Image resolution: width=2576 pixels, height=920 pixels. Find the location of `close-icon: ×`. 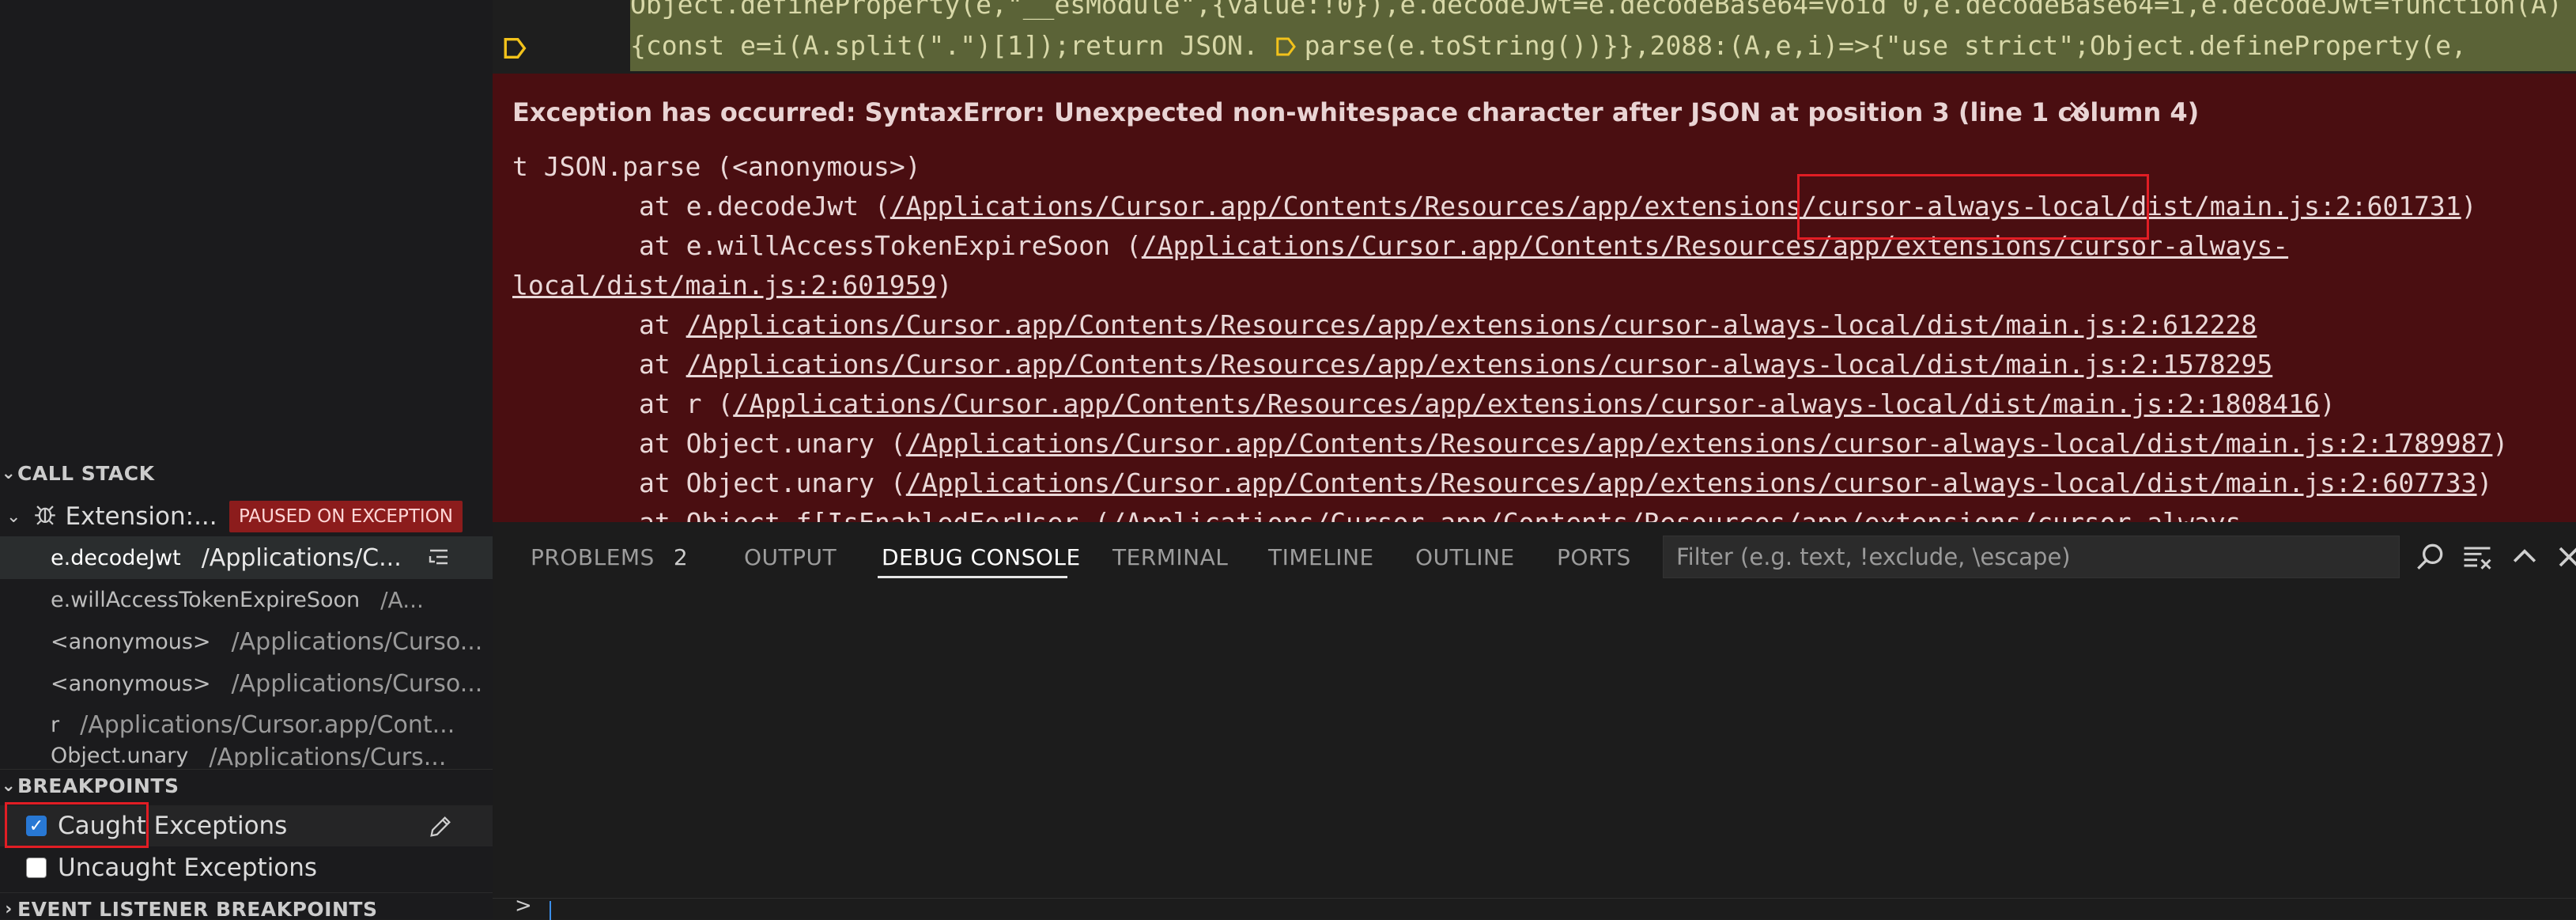

close-icon: × is located at coordinates (2078, 109).